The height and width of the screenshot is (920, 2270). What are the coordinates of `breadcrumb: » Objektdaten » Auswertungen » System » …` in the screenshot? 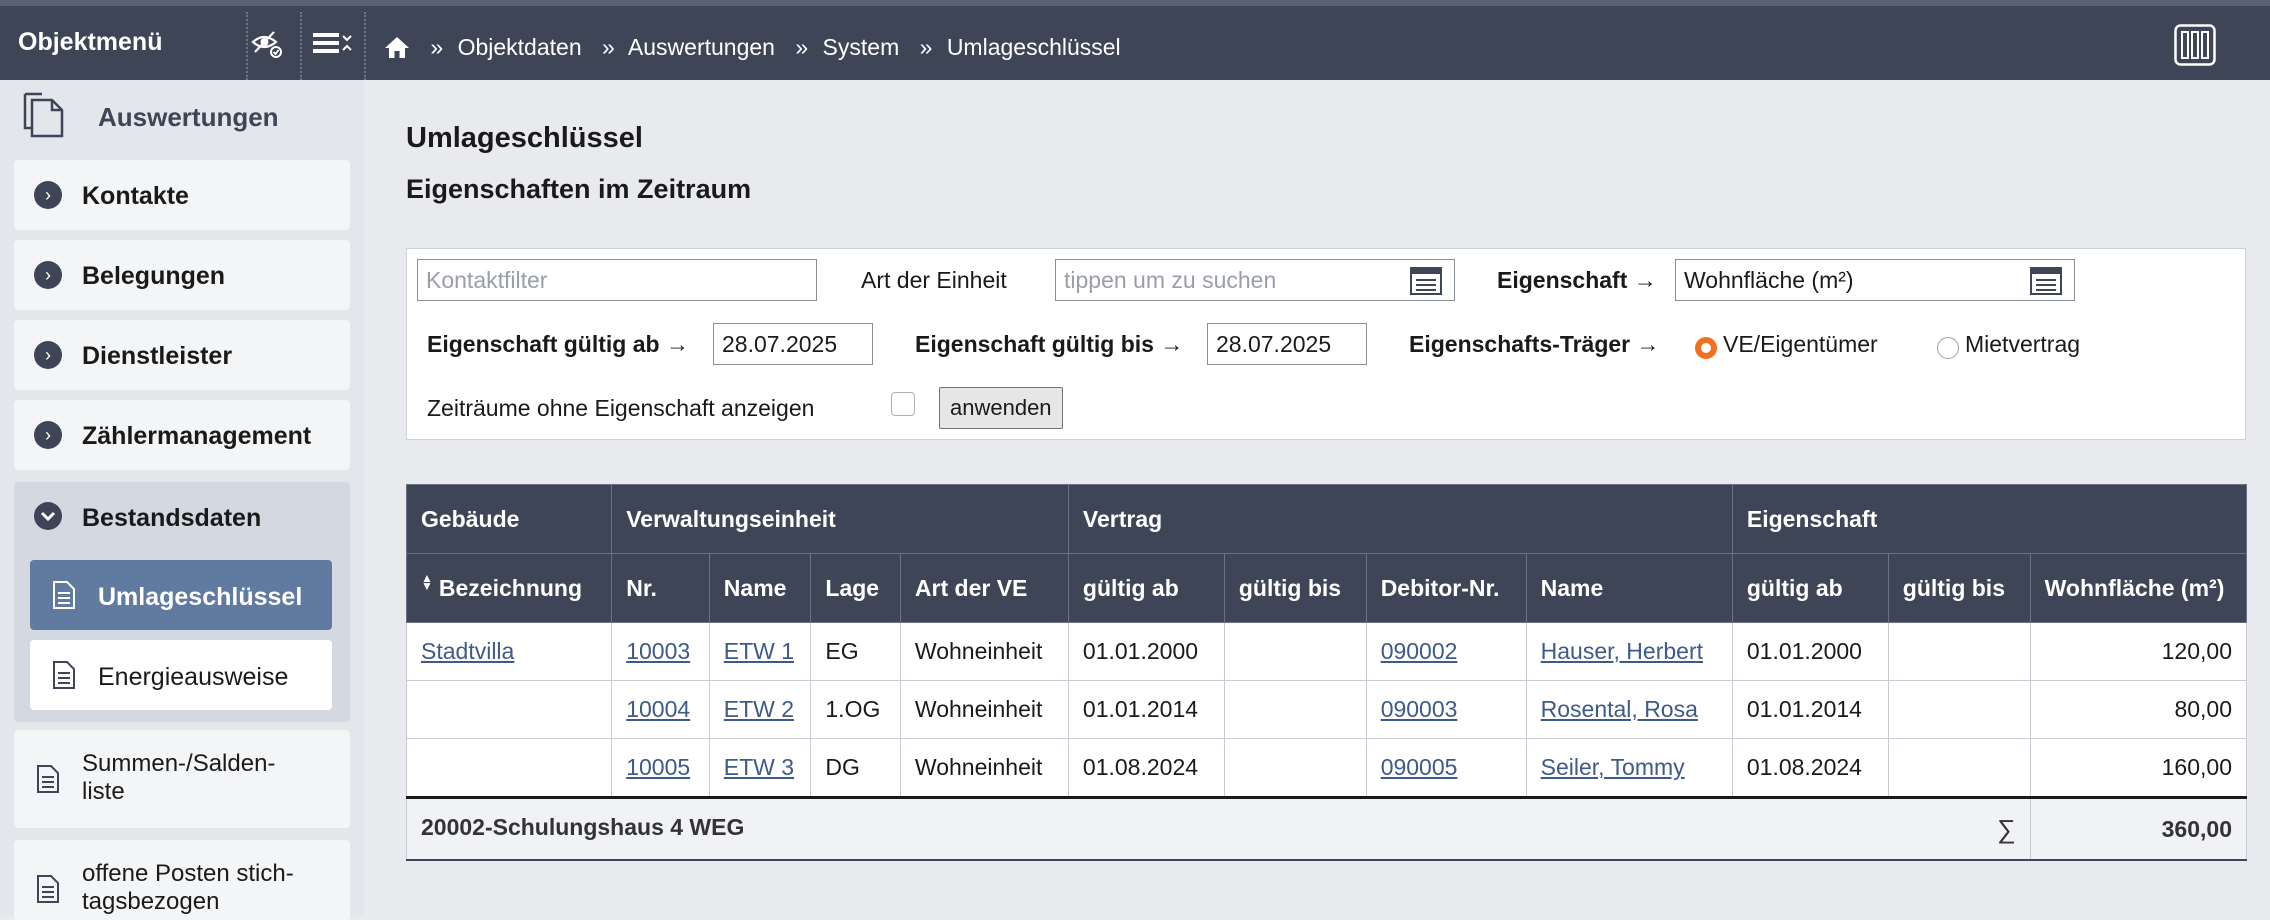 It's located at (759, 49).